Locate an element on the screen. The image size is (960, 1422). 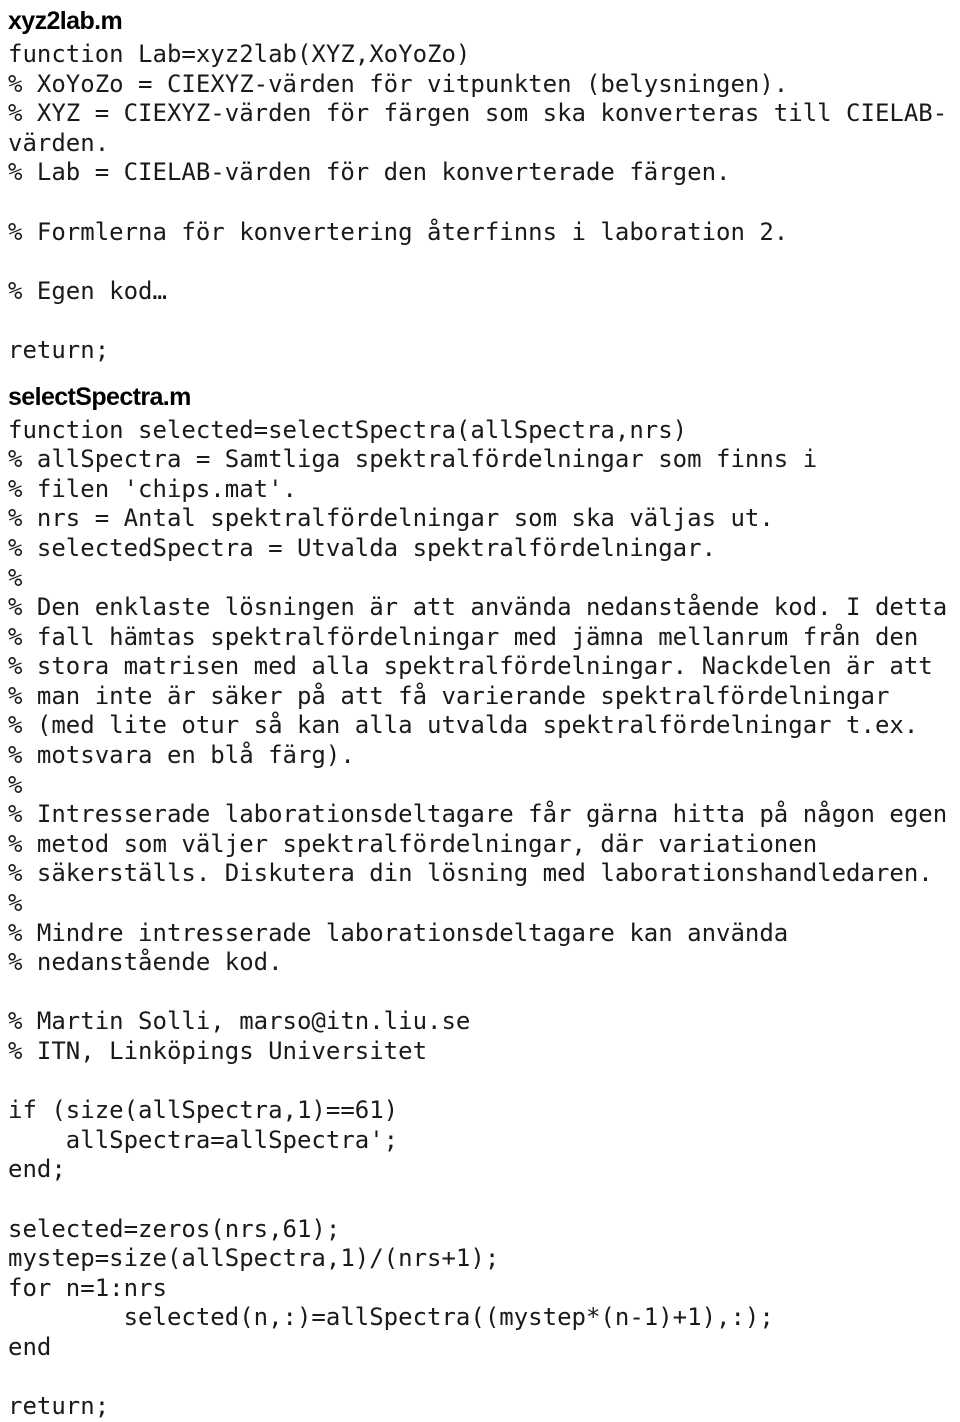
code-line: allSpectra=allSpectra'; is located at coordinates (203, 1139).